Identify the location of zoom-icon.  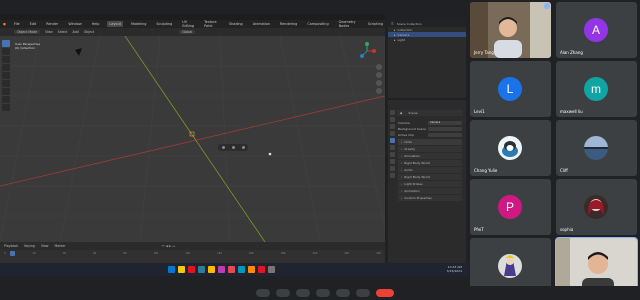
(379, 67).